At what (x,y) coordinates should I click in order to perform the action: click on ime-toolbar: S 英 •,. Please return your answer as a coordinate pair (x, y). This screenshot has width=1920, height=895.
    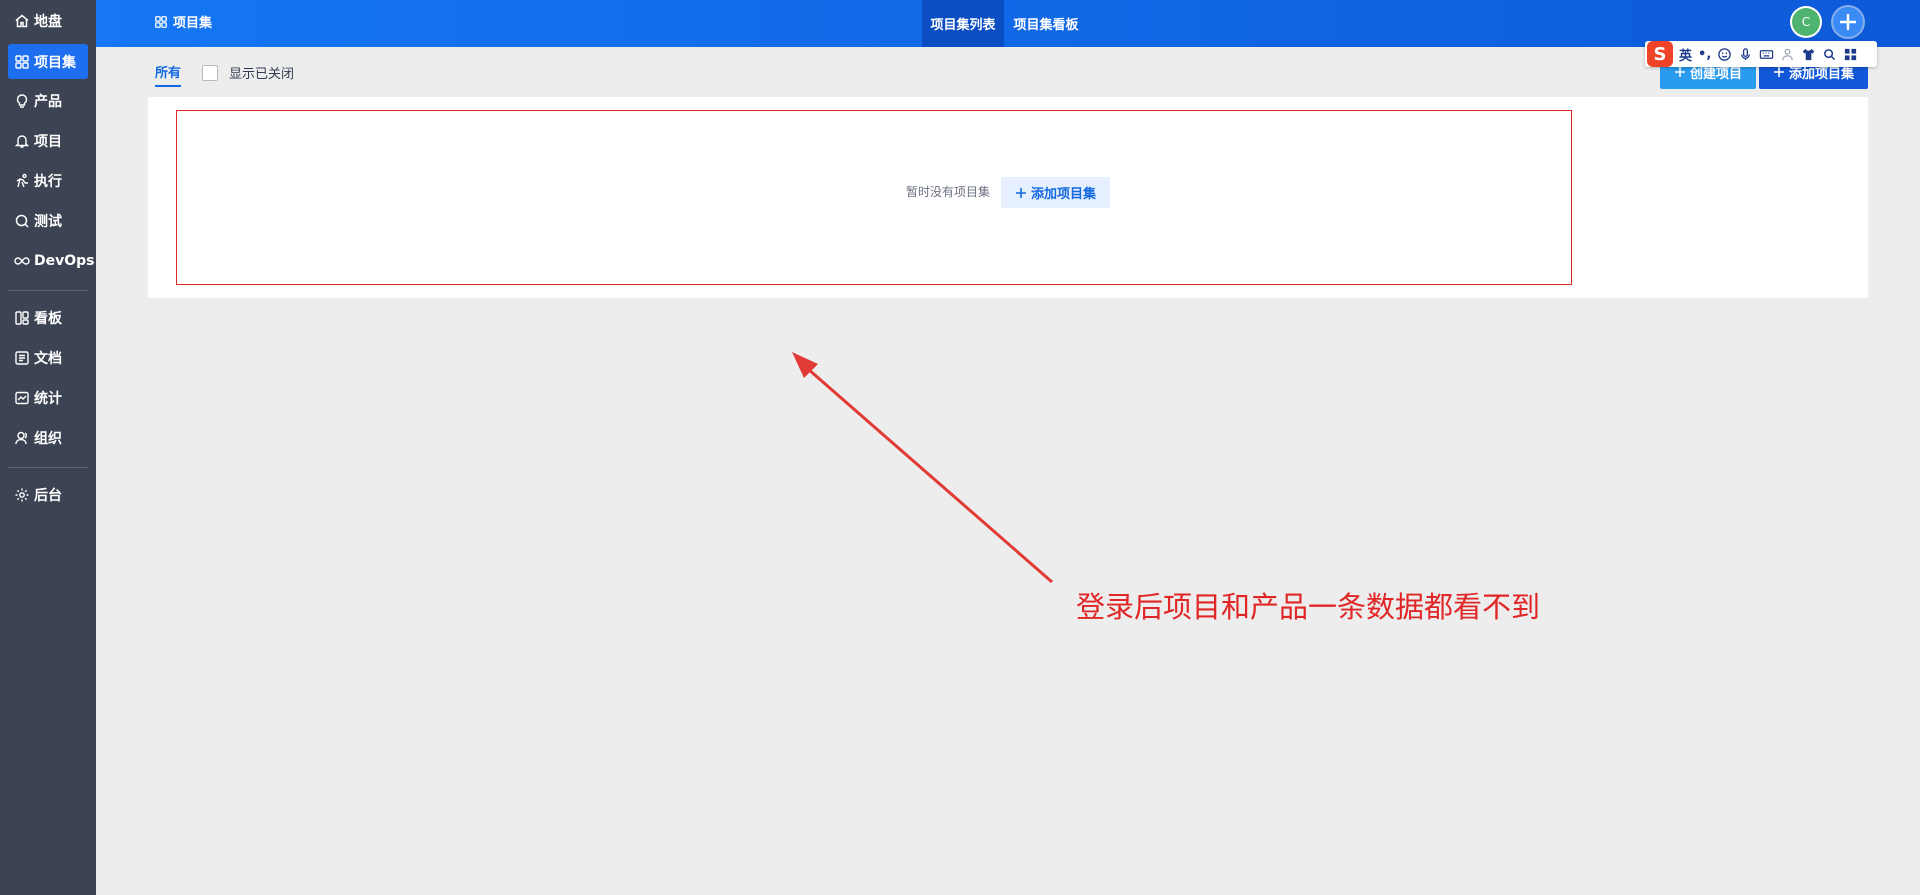
    Looking at the image, I should click on (1761, 54).